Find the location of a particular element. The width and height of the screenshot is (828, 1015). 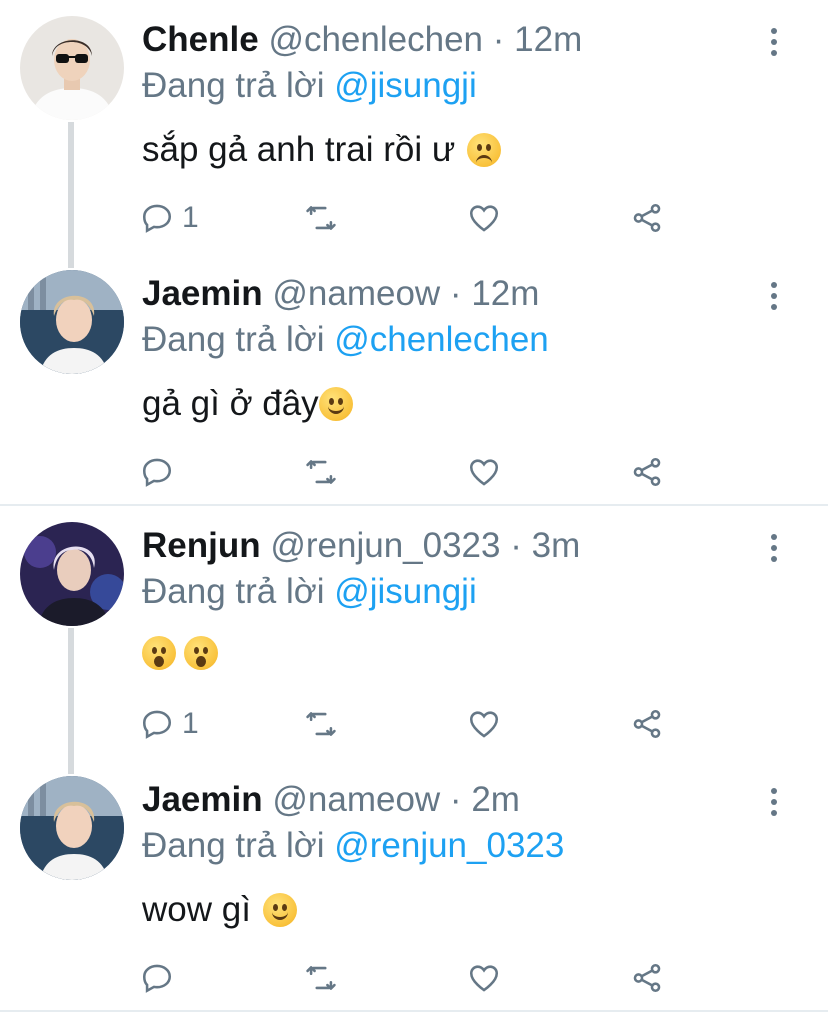

tweet-text: gả gì ở đây is located at coordinates (247, 404).